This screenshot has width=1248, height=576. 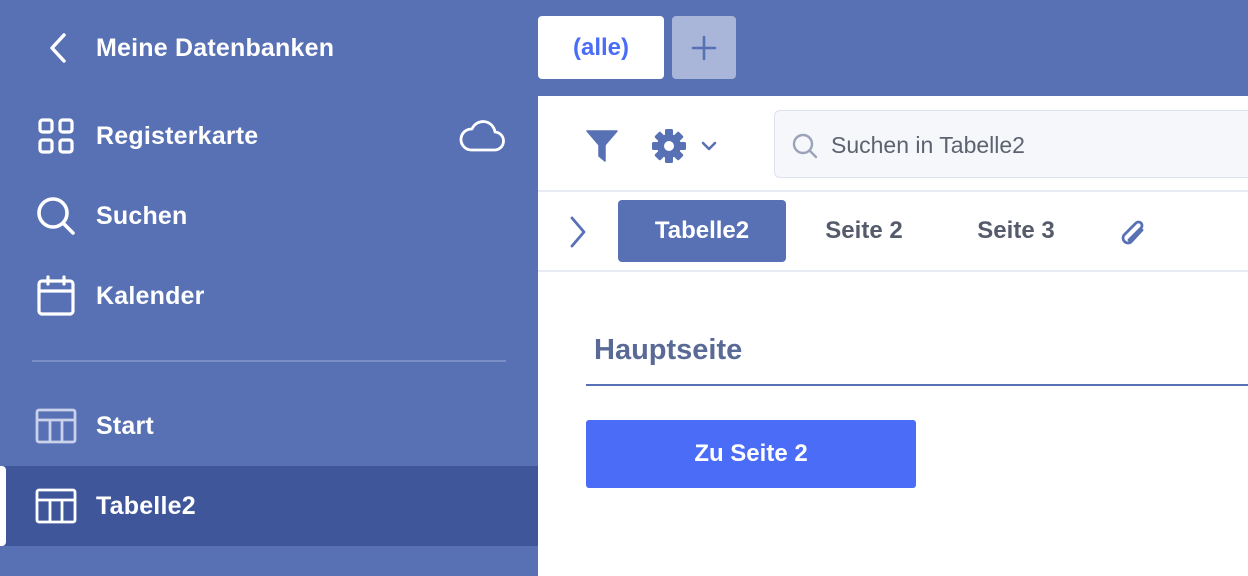 I want to click on sidebar-divider, so click(x=269, y=361).